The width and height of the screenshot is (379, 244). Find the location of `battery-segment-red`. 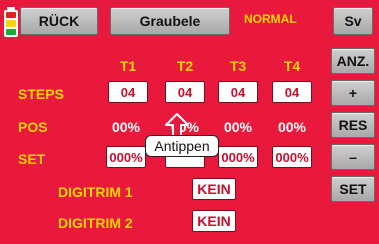

battery-segment-red is located at coordinates (11, 15).